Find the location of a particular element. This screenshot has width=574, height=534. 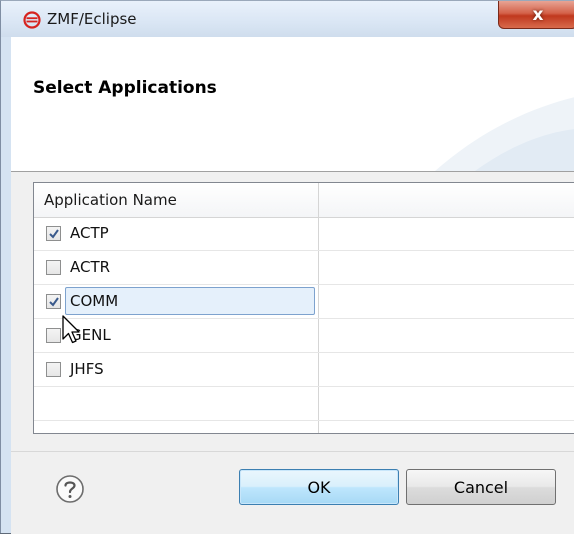

table-row: JHFS is located at coordinates (304, 370).